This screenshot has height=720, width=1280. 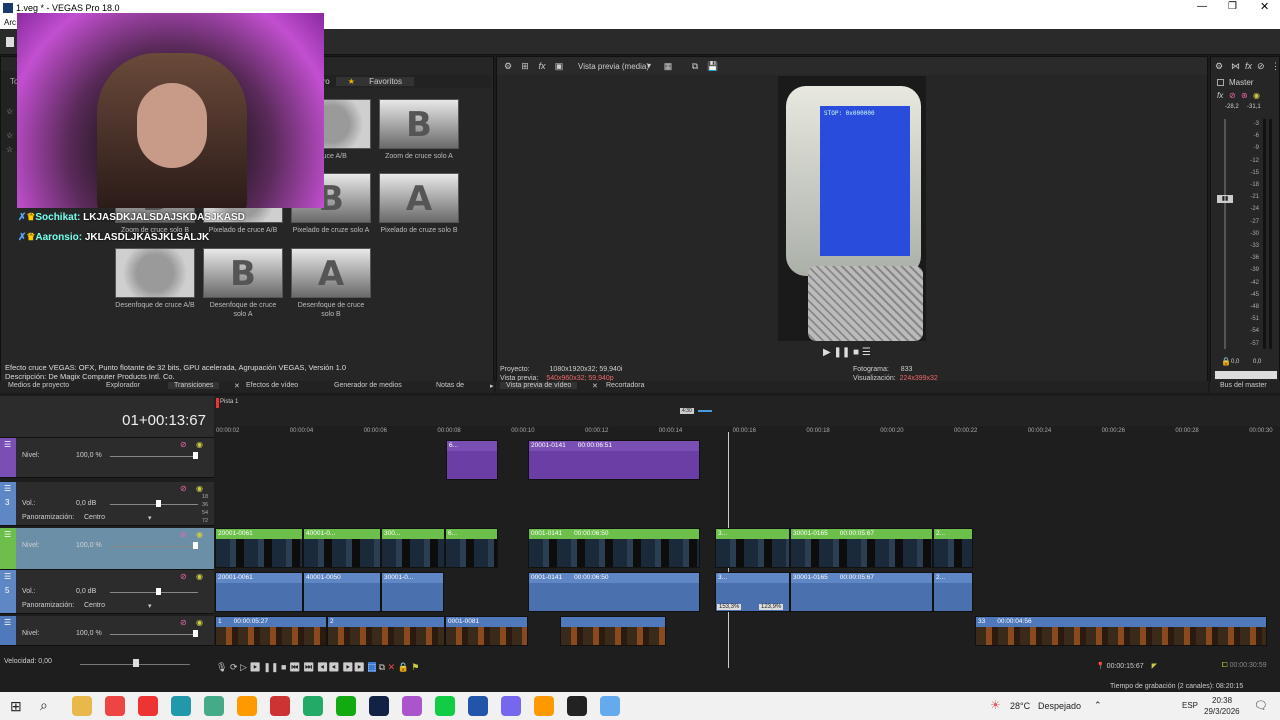 I want to click on preview-quality-dropdown: Vista previa (media), so click(x=613, y=66).